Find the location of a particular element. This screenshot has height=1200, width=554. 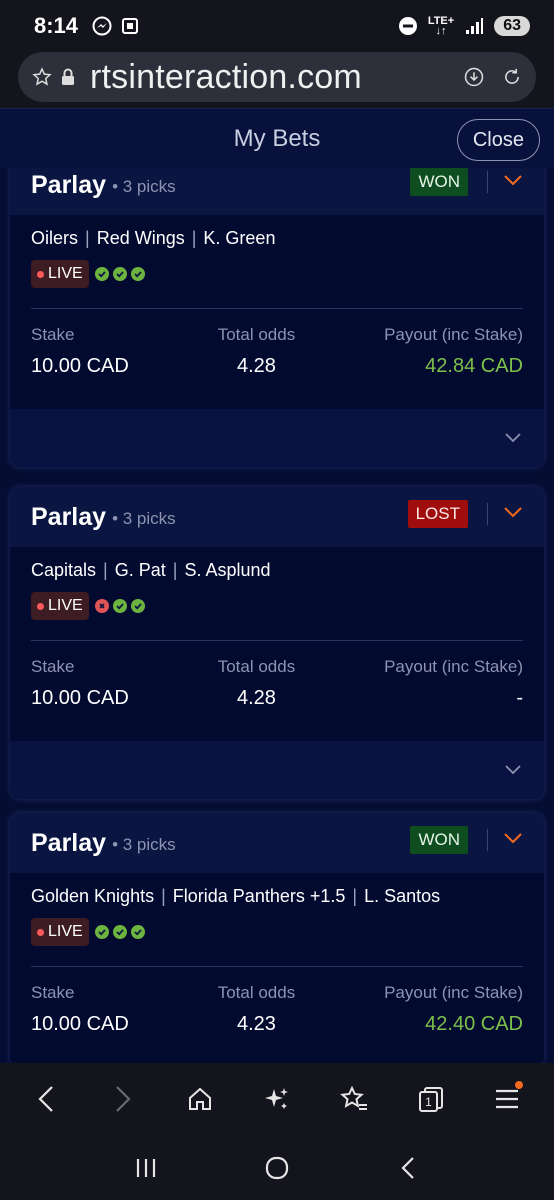

bet-card-header: Parlay • 3 picks WON is located at coordinates (277, 843).